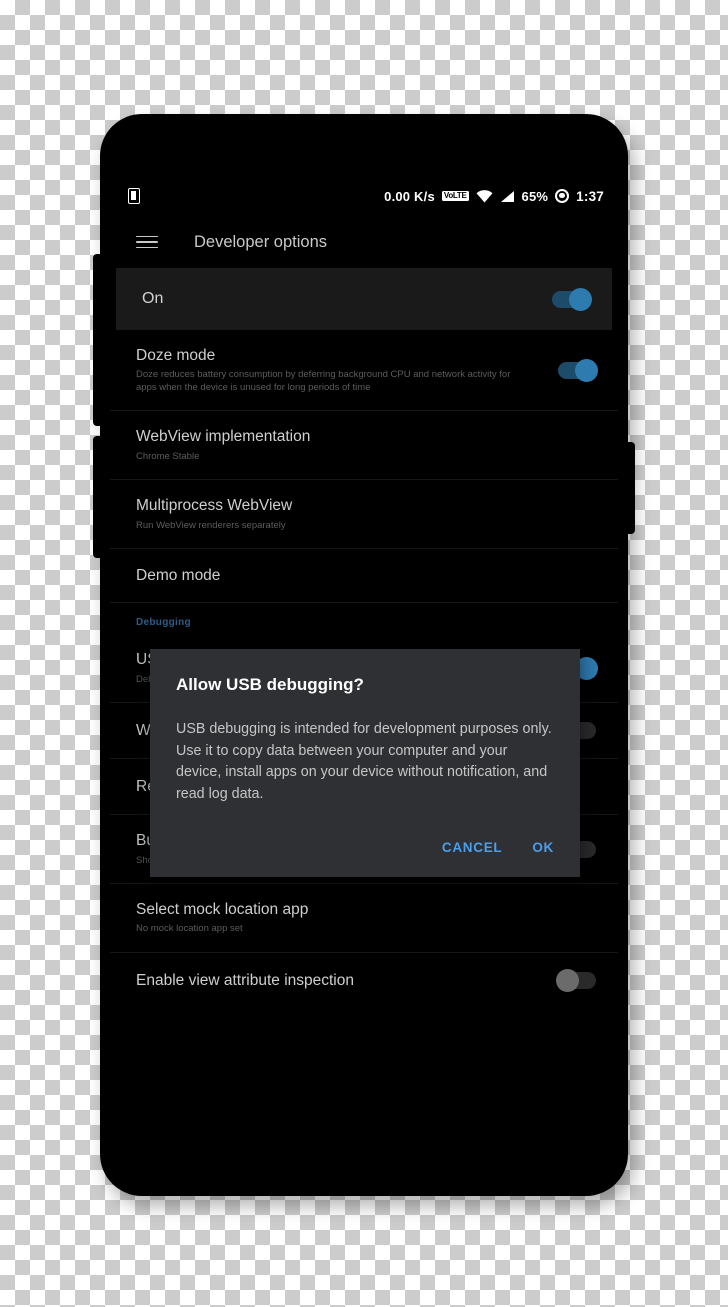 This screenshot has height=1307, width=728. What do you see at coordinates (223, 437) in the screenshot?
I see `list-item-title: WebView implementation` at bounding box center [223, 437].